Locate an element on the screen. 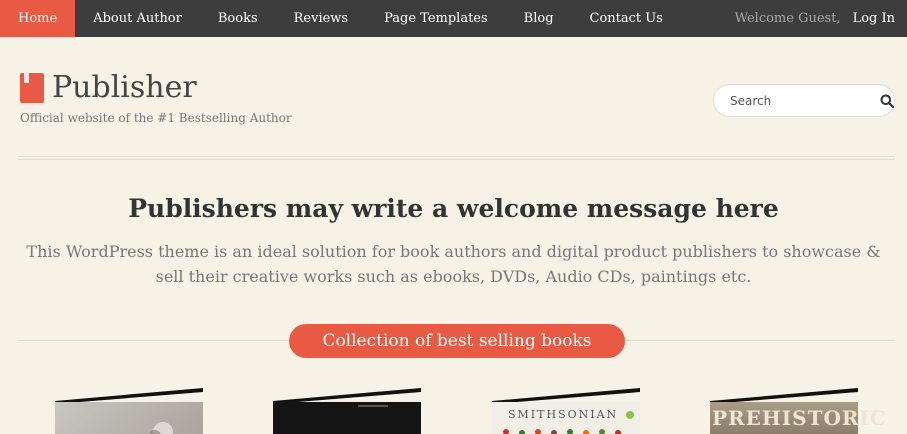 This screenshot has width=907, height=434. site-logo: Publisher is located at coordinates (108, 87).